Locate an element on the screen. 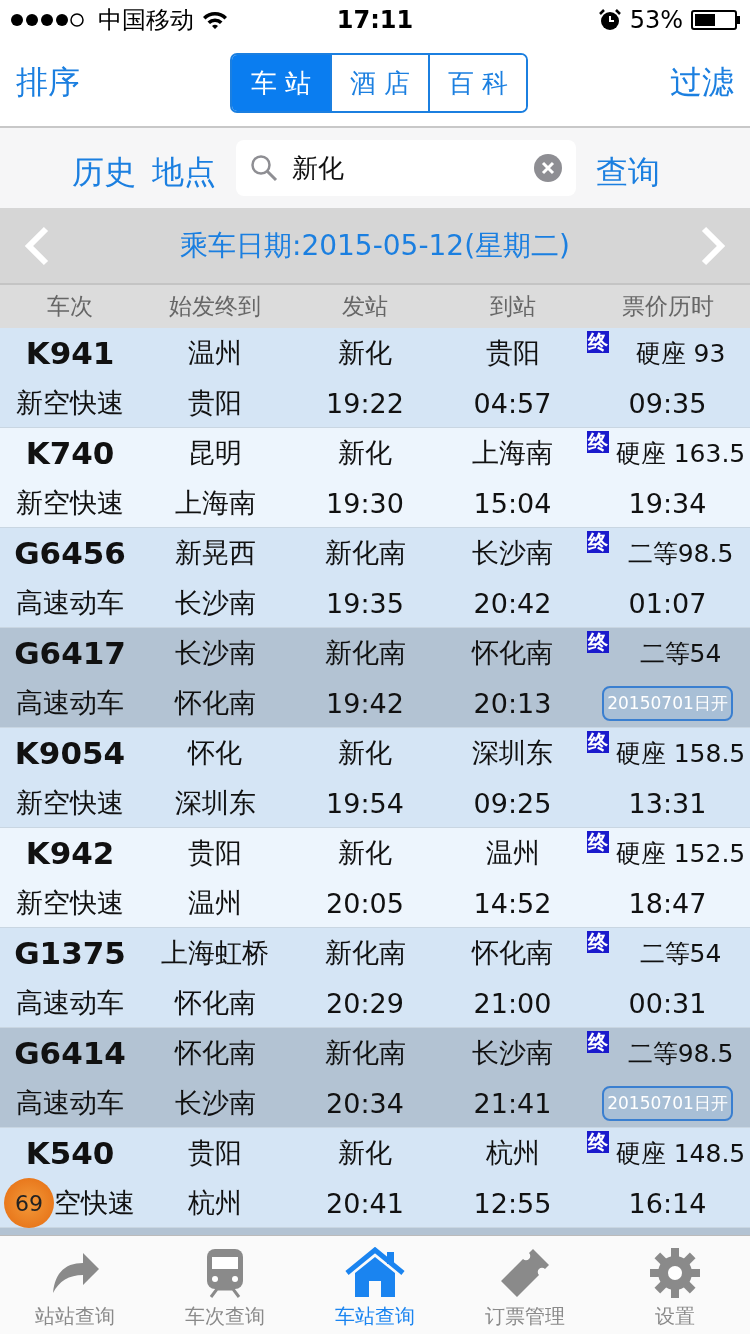 The image size is (750, 1334). train-number: K740 is located at coordinates (70, 453).